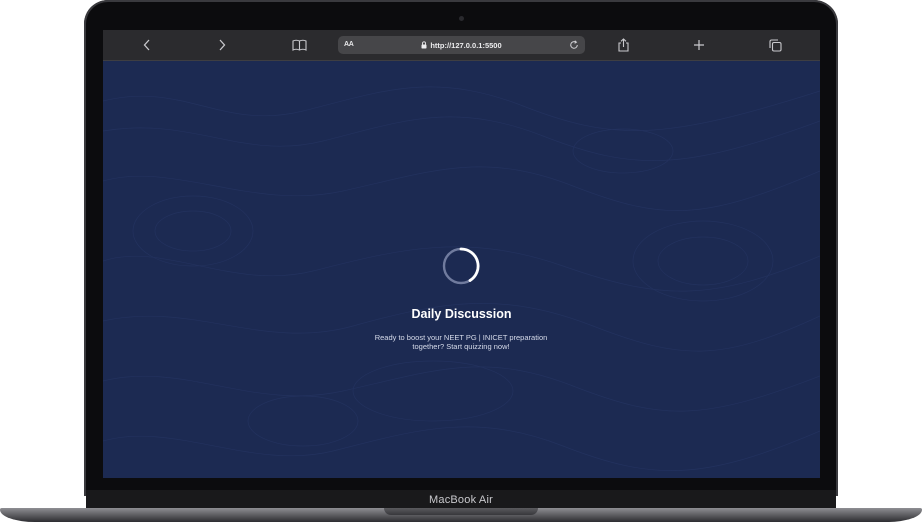 Image resolution: width=922 pixels, height=530 pixels. I want to click on loading-spinner, so click(461, 266).